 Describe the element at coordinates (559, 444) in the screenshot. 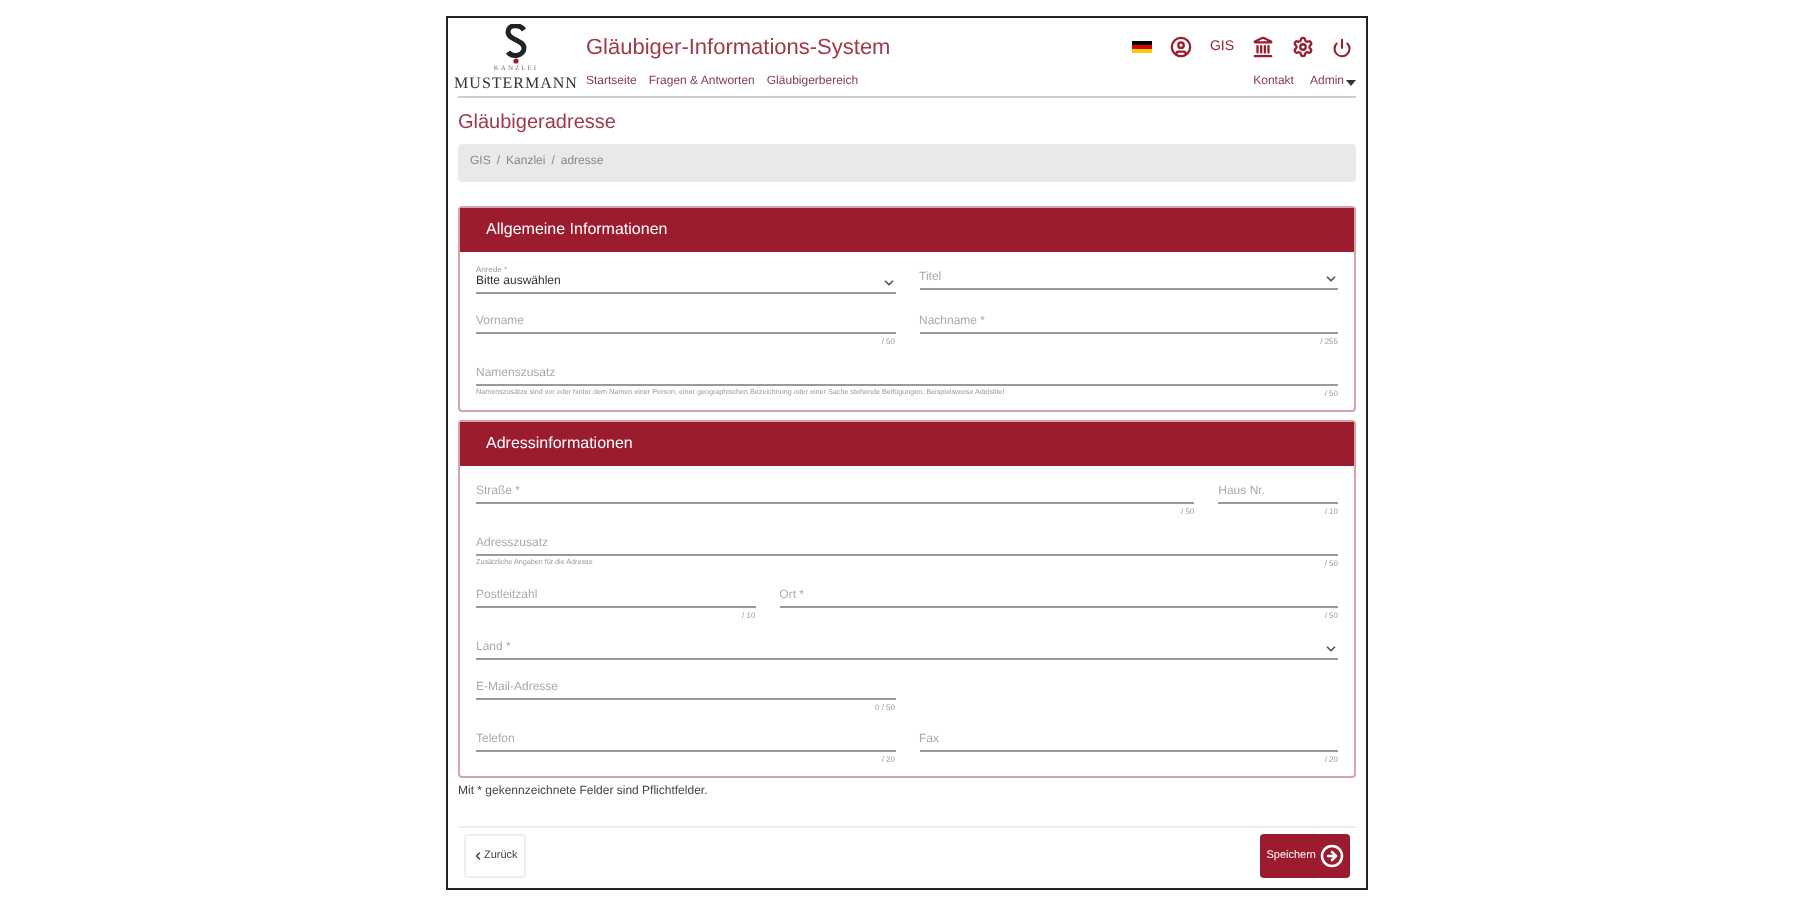

I see `section-title: Adressinformationen` at that location.